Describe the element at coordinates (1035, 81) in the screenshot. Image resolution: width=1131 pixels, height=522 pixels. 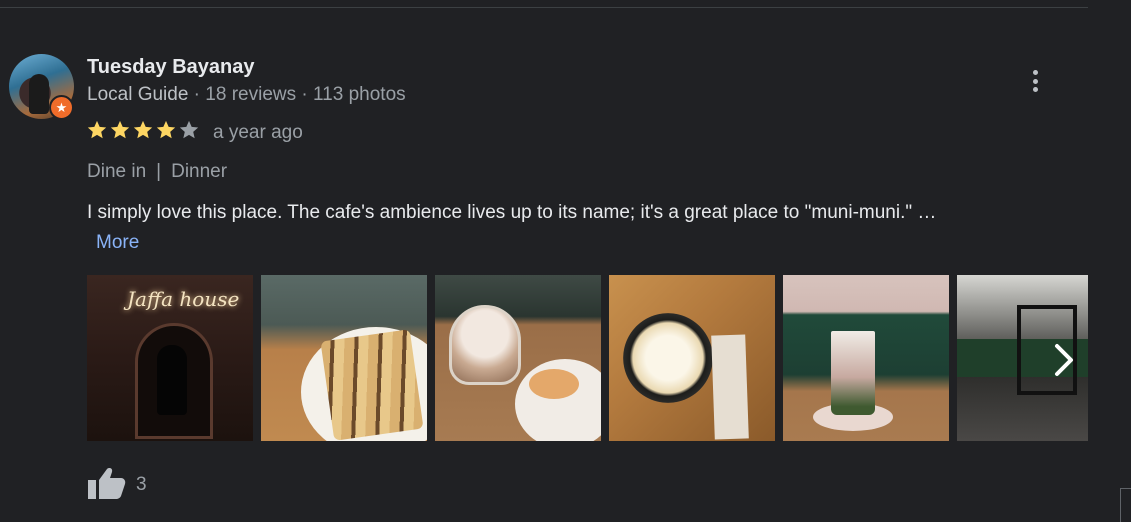
I see `more-vert-icon` at that location.